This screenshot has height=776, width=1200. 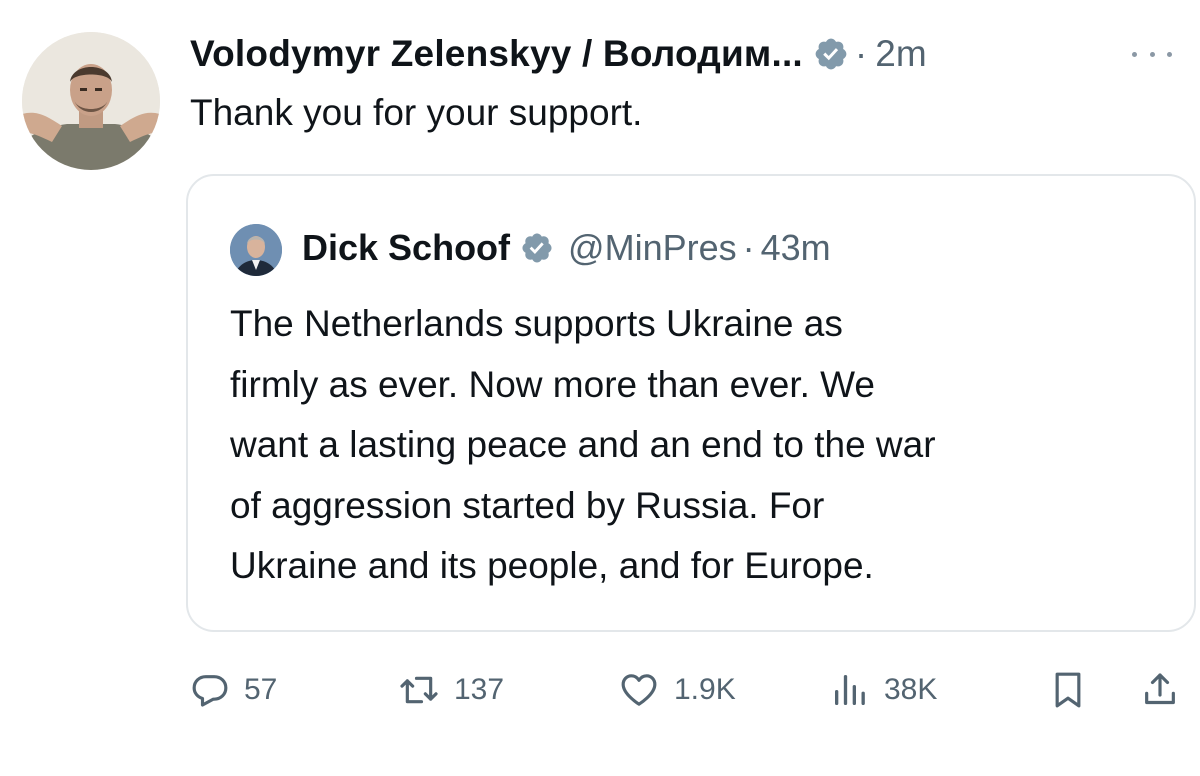 I want to click on bookmark-icon, so click(x=1068, y=690).